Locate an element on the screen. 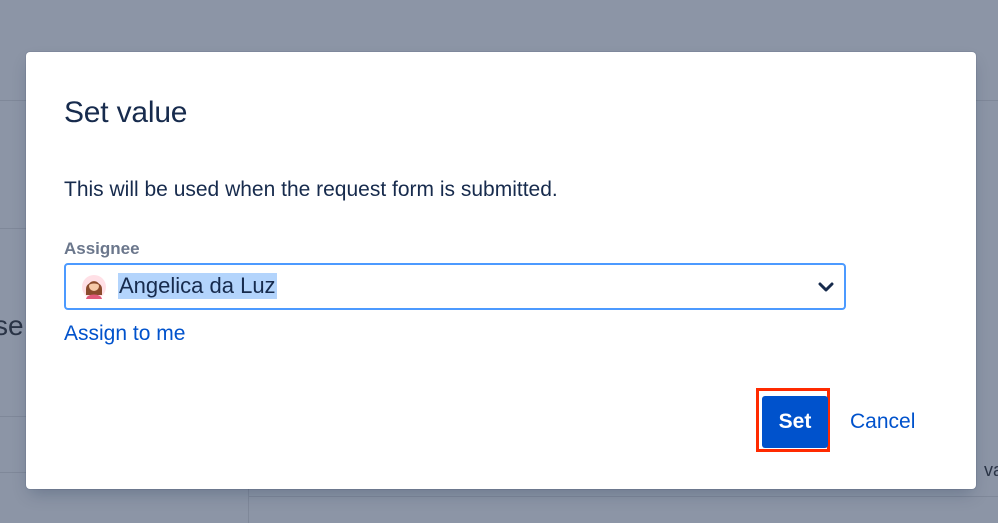 This screenshot has height=523, width=998. chevron-down-icon is located at coordinates (826, 287).